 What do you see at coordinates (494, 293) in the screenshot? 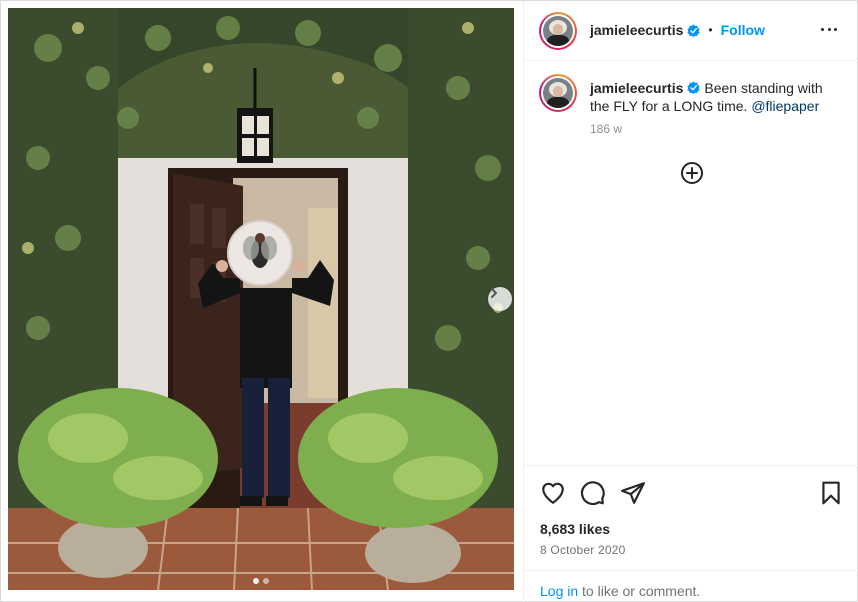
I see `chevron-right-icon` at bounding box center [494, 293].